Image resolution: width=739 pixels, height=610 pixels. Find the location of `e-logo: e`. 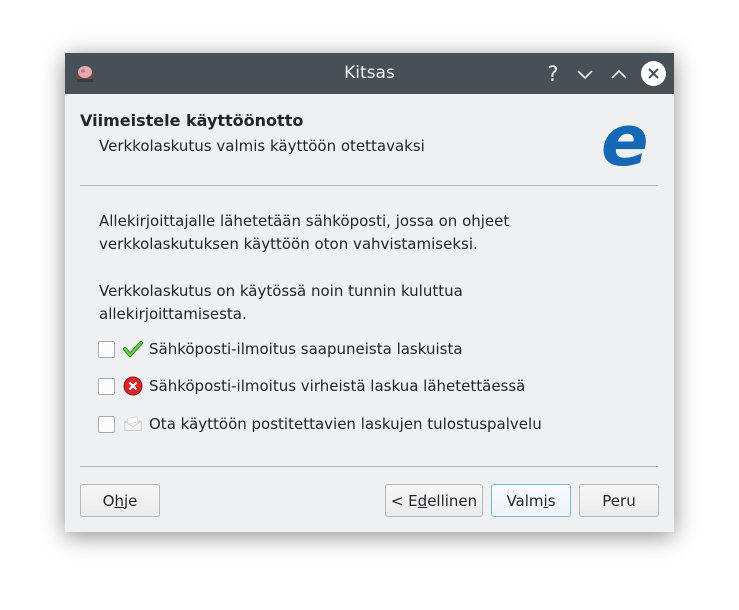

e-logo: e is located at coordinates (624, 142).